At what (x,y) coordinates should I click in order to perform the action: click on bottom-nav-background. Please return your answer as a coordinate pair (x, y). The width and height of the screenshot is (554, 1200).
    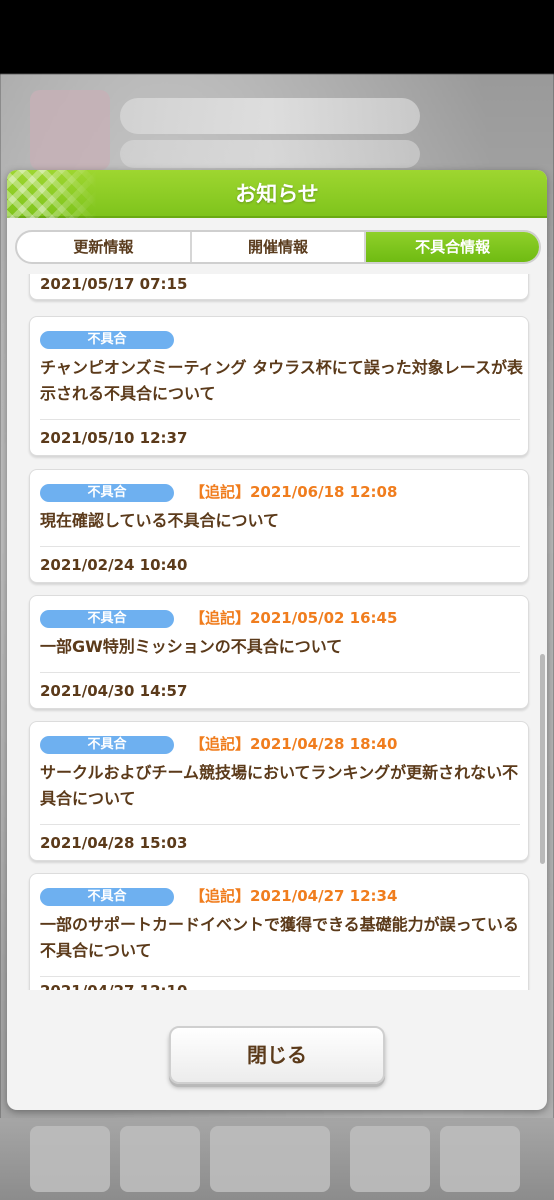
    Looking at the image, I should click on (277, 1159).